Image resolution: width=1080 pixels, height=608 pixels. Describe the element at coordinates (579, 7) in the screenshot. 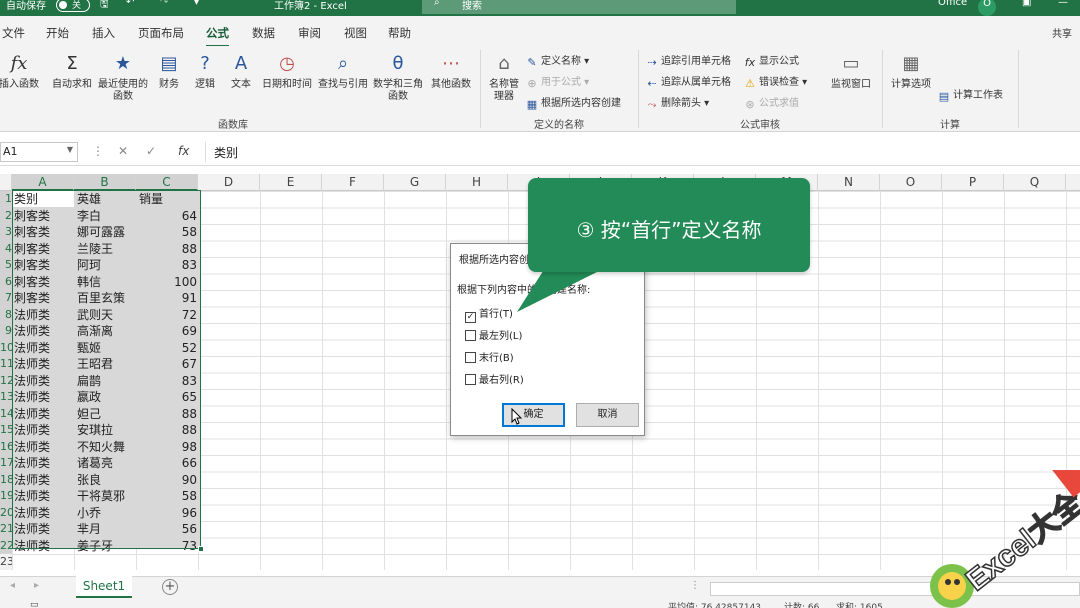

I see `search-box: ⌕ 搜索` at that location.